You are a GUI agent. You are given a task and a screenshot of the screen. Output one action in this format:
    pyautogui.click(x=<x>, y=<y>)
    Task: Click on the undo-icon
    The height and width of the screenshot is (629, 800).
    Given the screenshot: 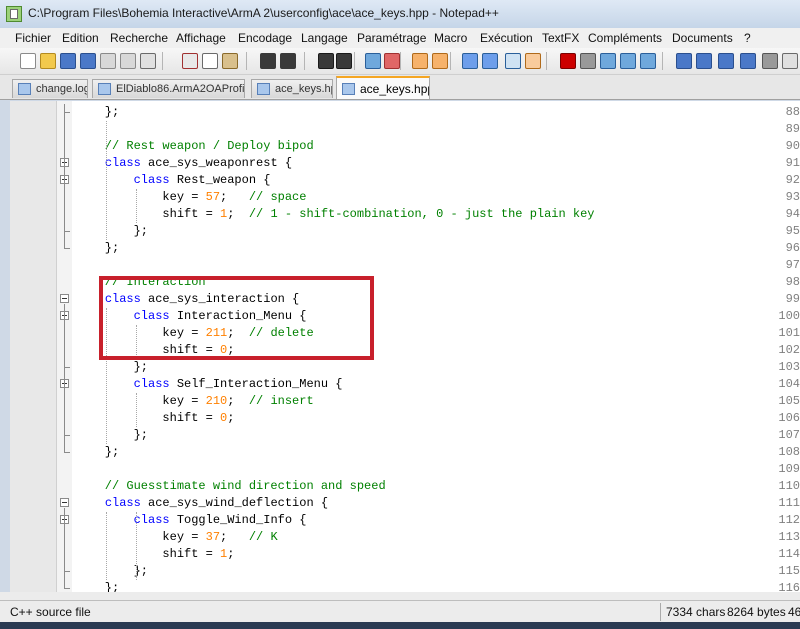 What is the action you would take?
    pyautogui.click(x=268, y=61)
    